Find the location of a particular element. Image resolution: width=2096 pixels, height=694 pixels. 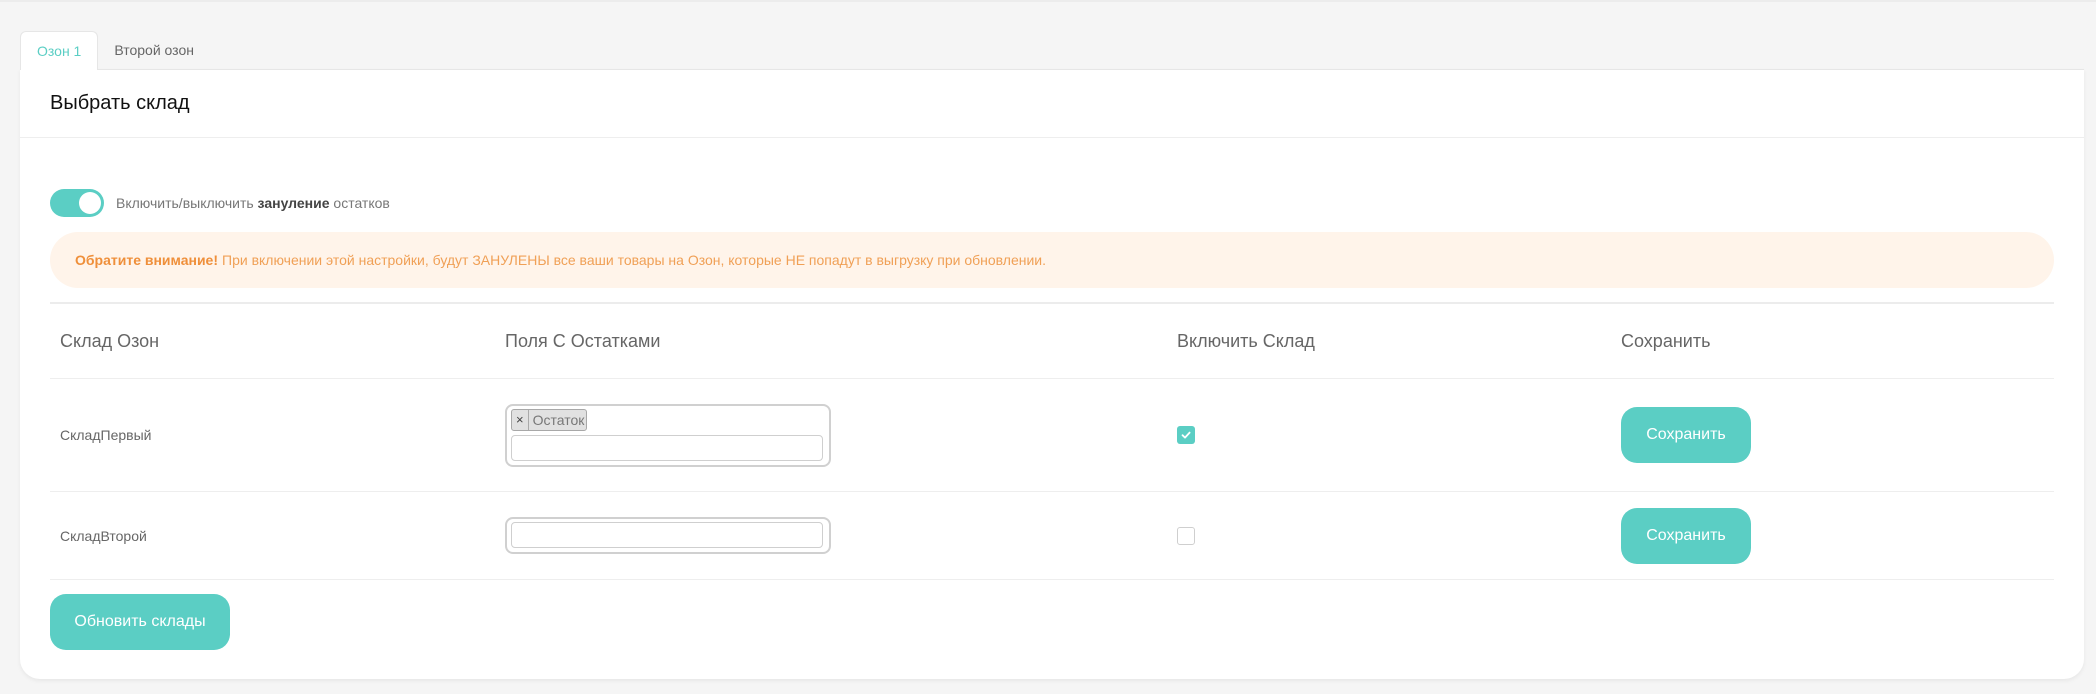

stock-fields-cell: × Остаток is located at coordinates (668, 435).